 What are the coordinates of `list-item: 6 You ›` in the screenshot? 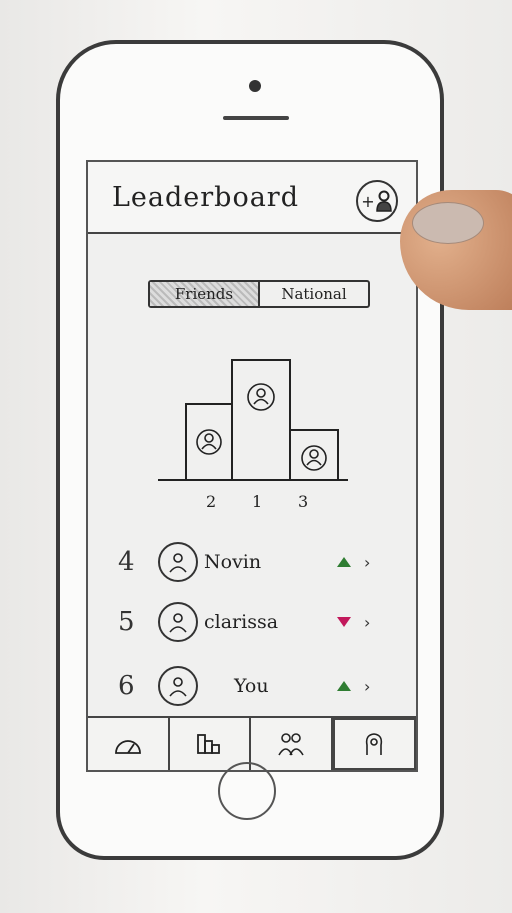 It's located at (263, 686).